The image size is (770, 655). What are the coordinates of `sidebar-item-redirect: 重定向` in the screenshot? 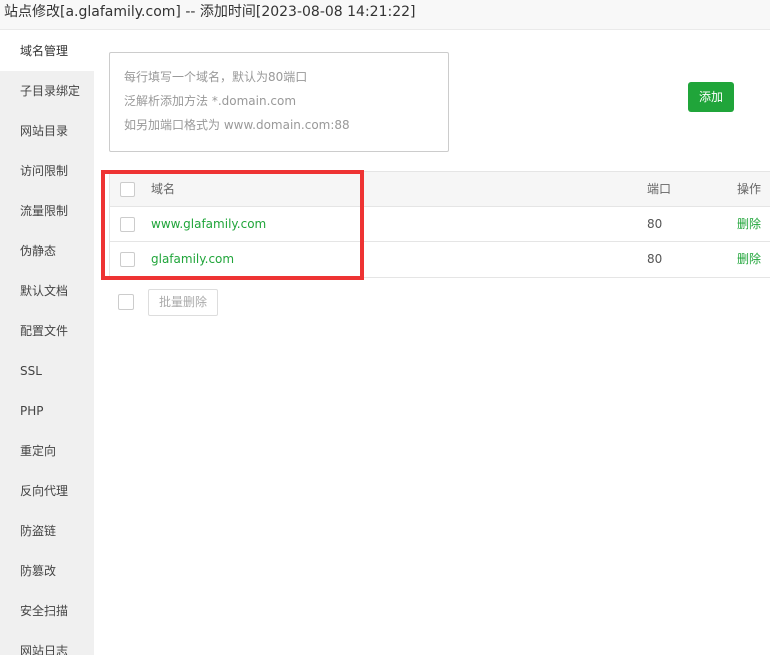 It's located at (47, 451).